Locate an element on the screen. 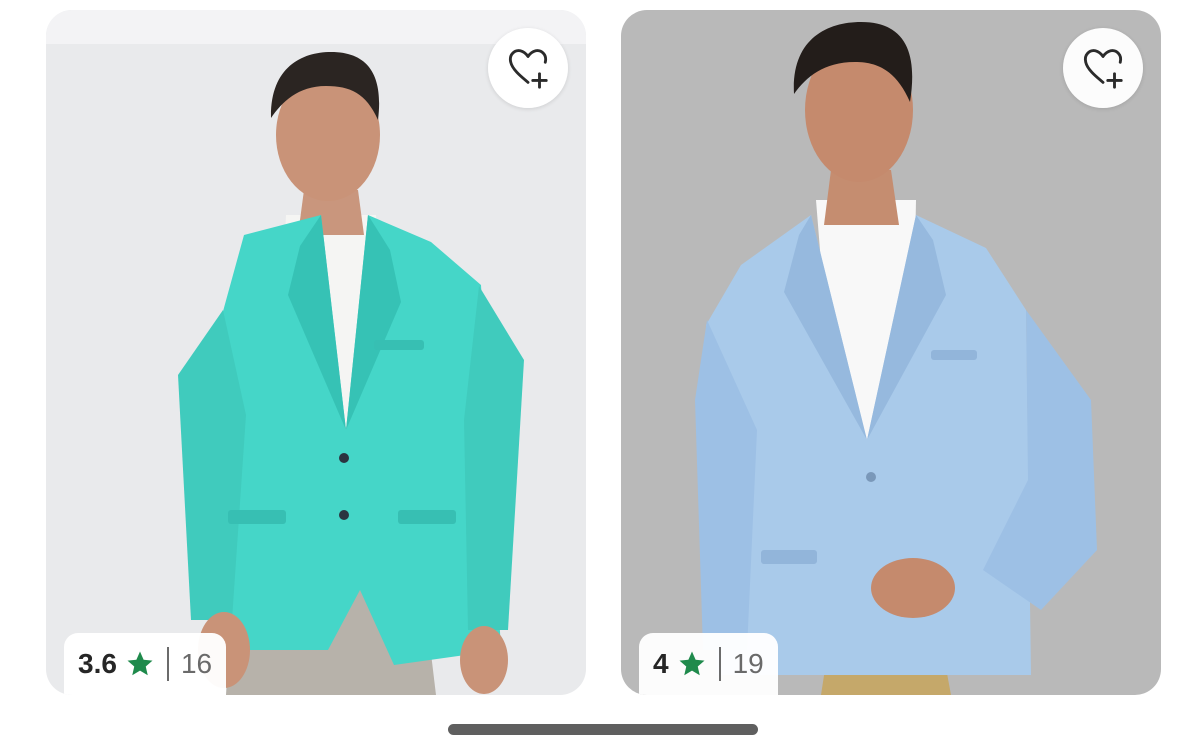 Image resolution: width=1200 pixels, height=740 pixels. rating-badge: 3.6 16 is located at coordinates (145, 664).